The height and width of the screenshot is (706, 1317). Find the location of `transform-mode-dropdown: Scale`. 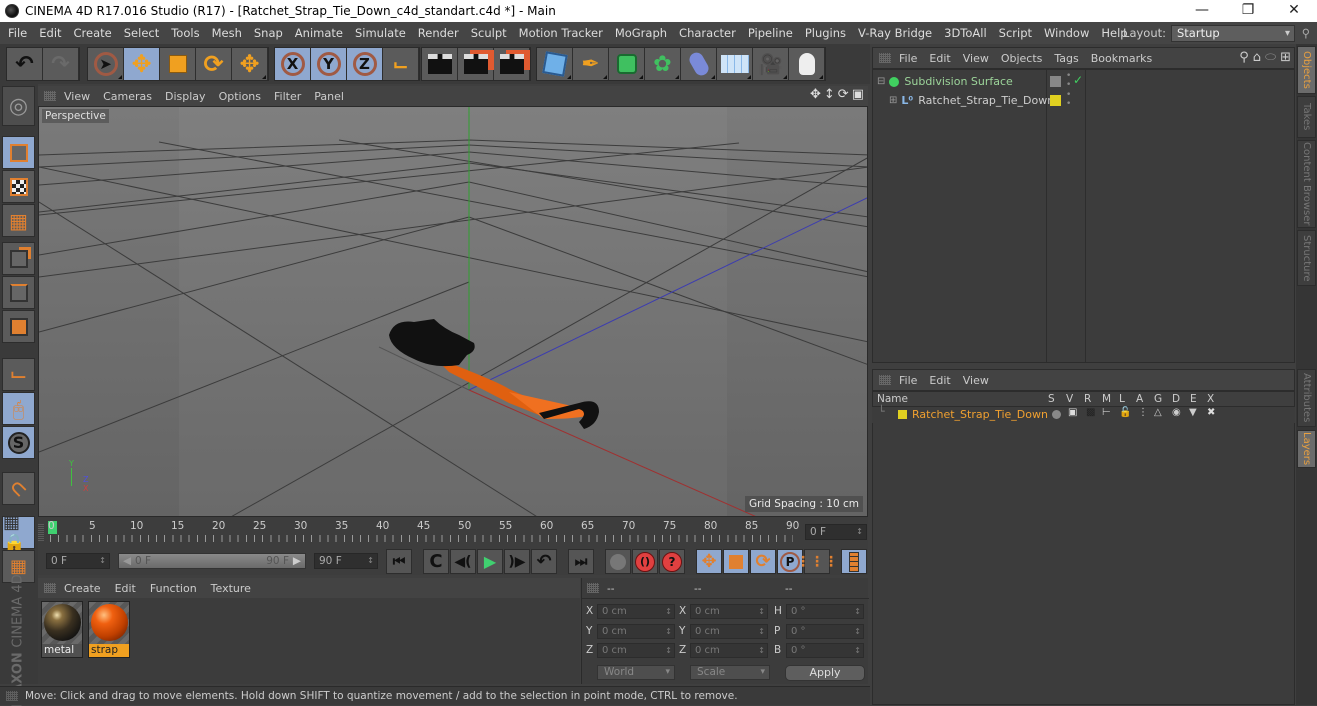

transform-mode-dropdown: Scale is located at coordinates (730, 672).